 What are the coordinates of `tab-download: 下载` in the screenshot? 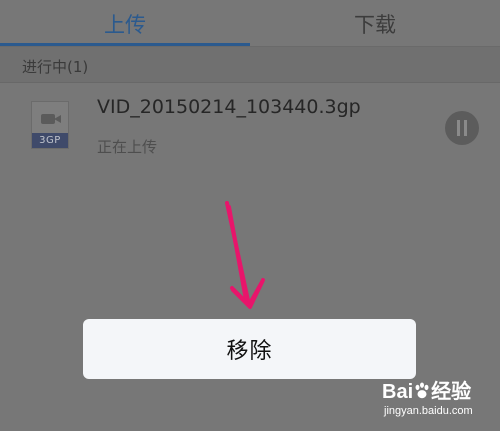 It's located at (375, 23).